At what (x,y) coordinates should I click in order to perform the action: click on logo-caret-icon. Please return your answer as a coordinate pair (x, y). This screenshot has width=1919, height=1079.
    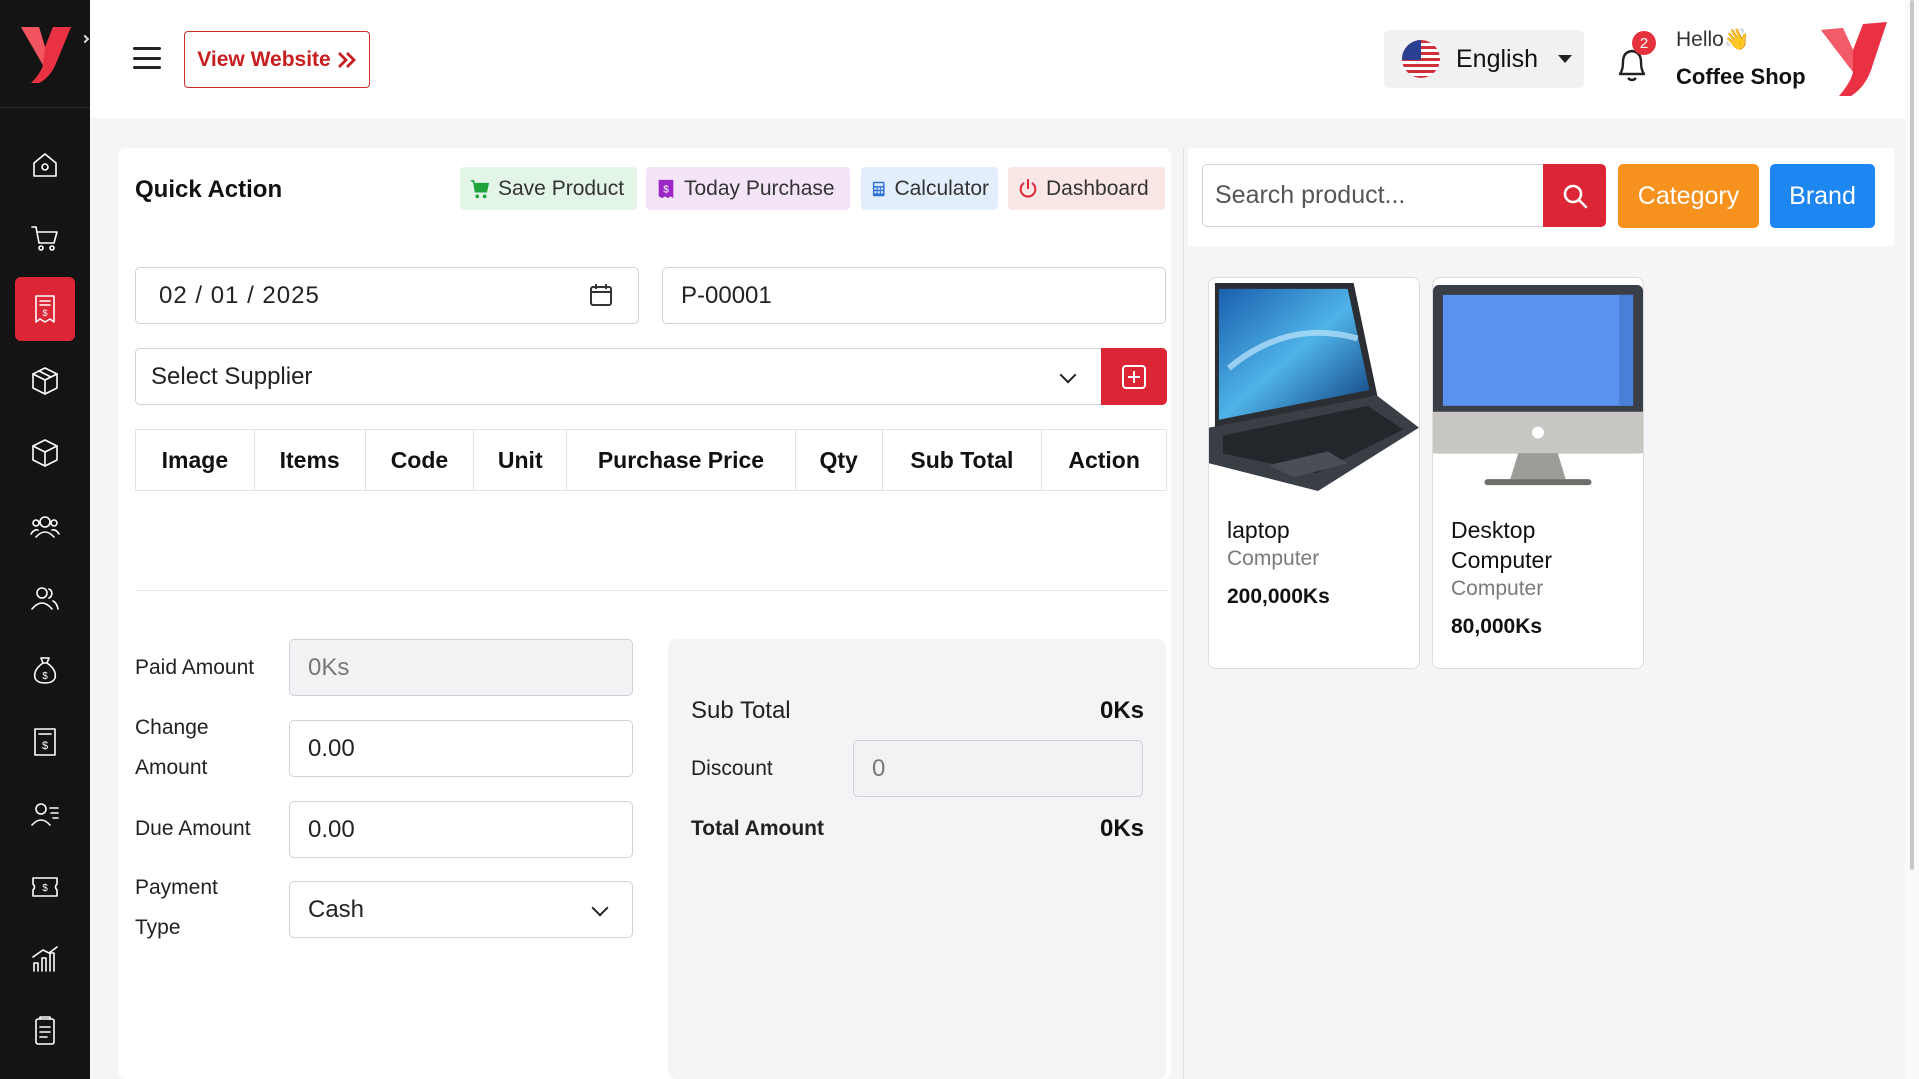
    Looking at the image, I should click on (85, 39).